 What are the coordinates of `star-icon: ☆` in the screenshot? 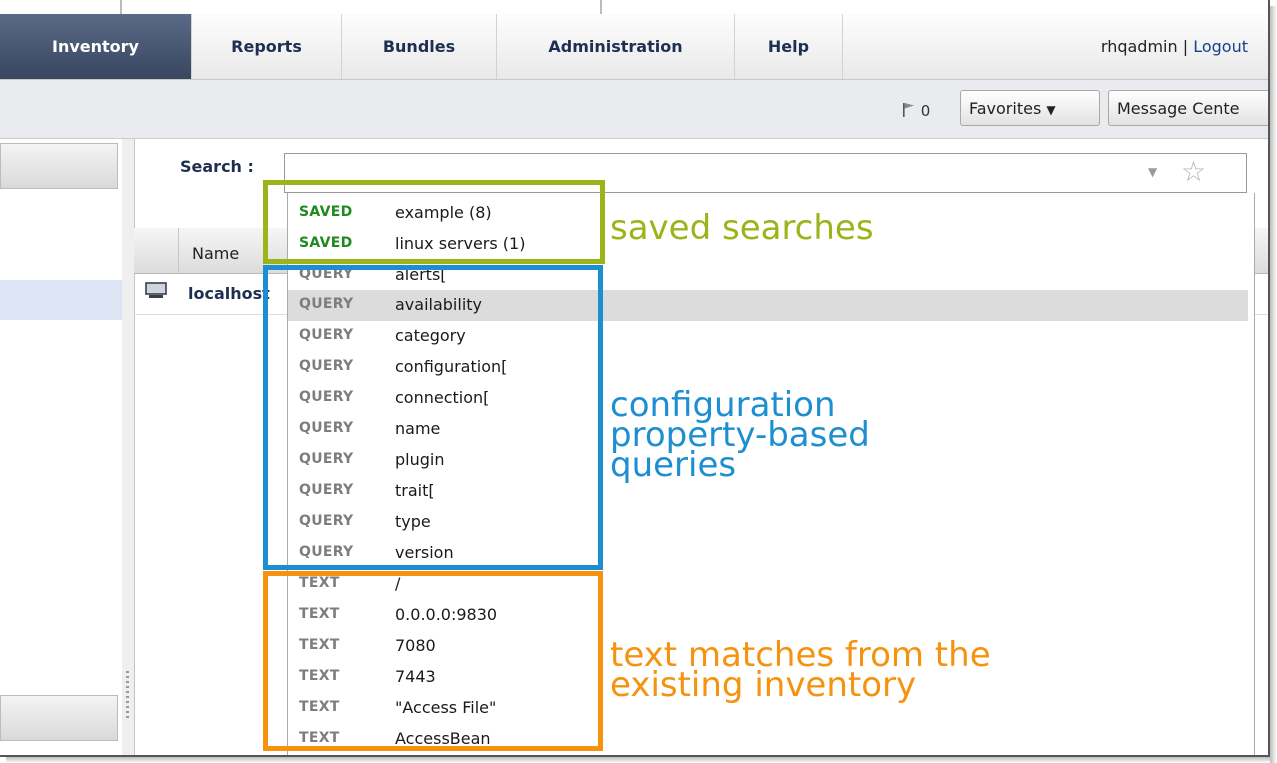 It's located at (1193, 172).